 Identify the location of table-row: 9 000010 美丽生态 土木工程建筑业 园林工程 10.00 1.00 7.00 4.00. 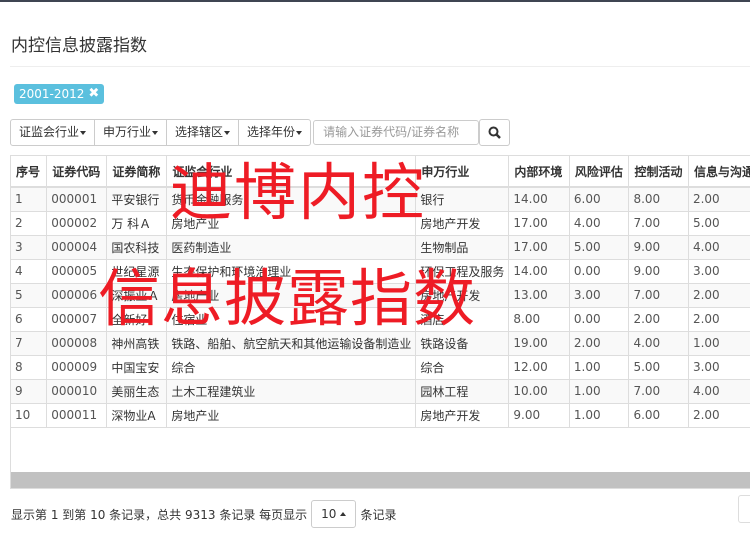
(380, 391).